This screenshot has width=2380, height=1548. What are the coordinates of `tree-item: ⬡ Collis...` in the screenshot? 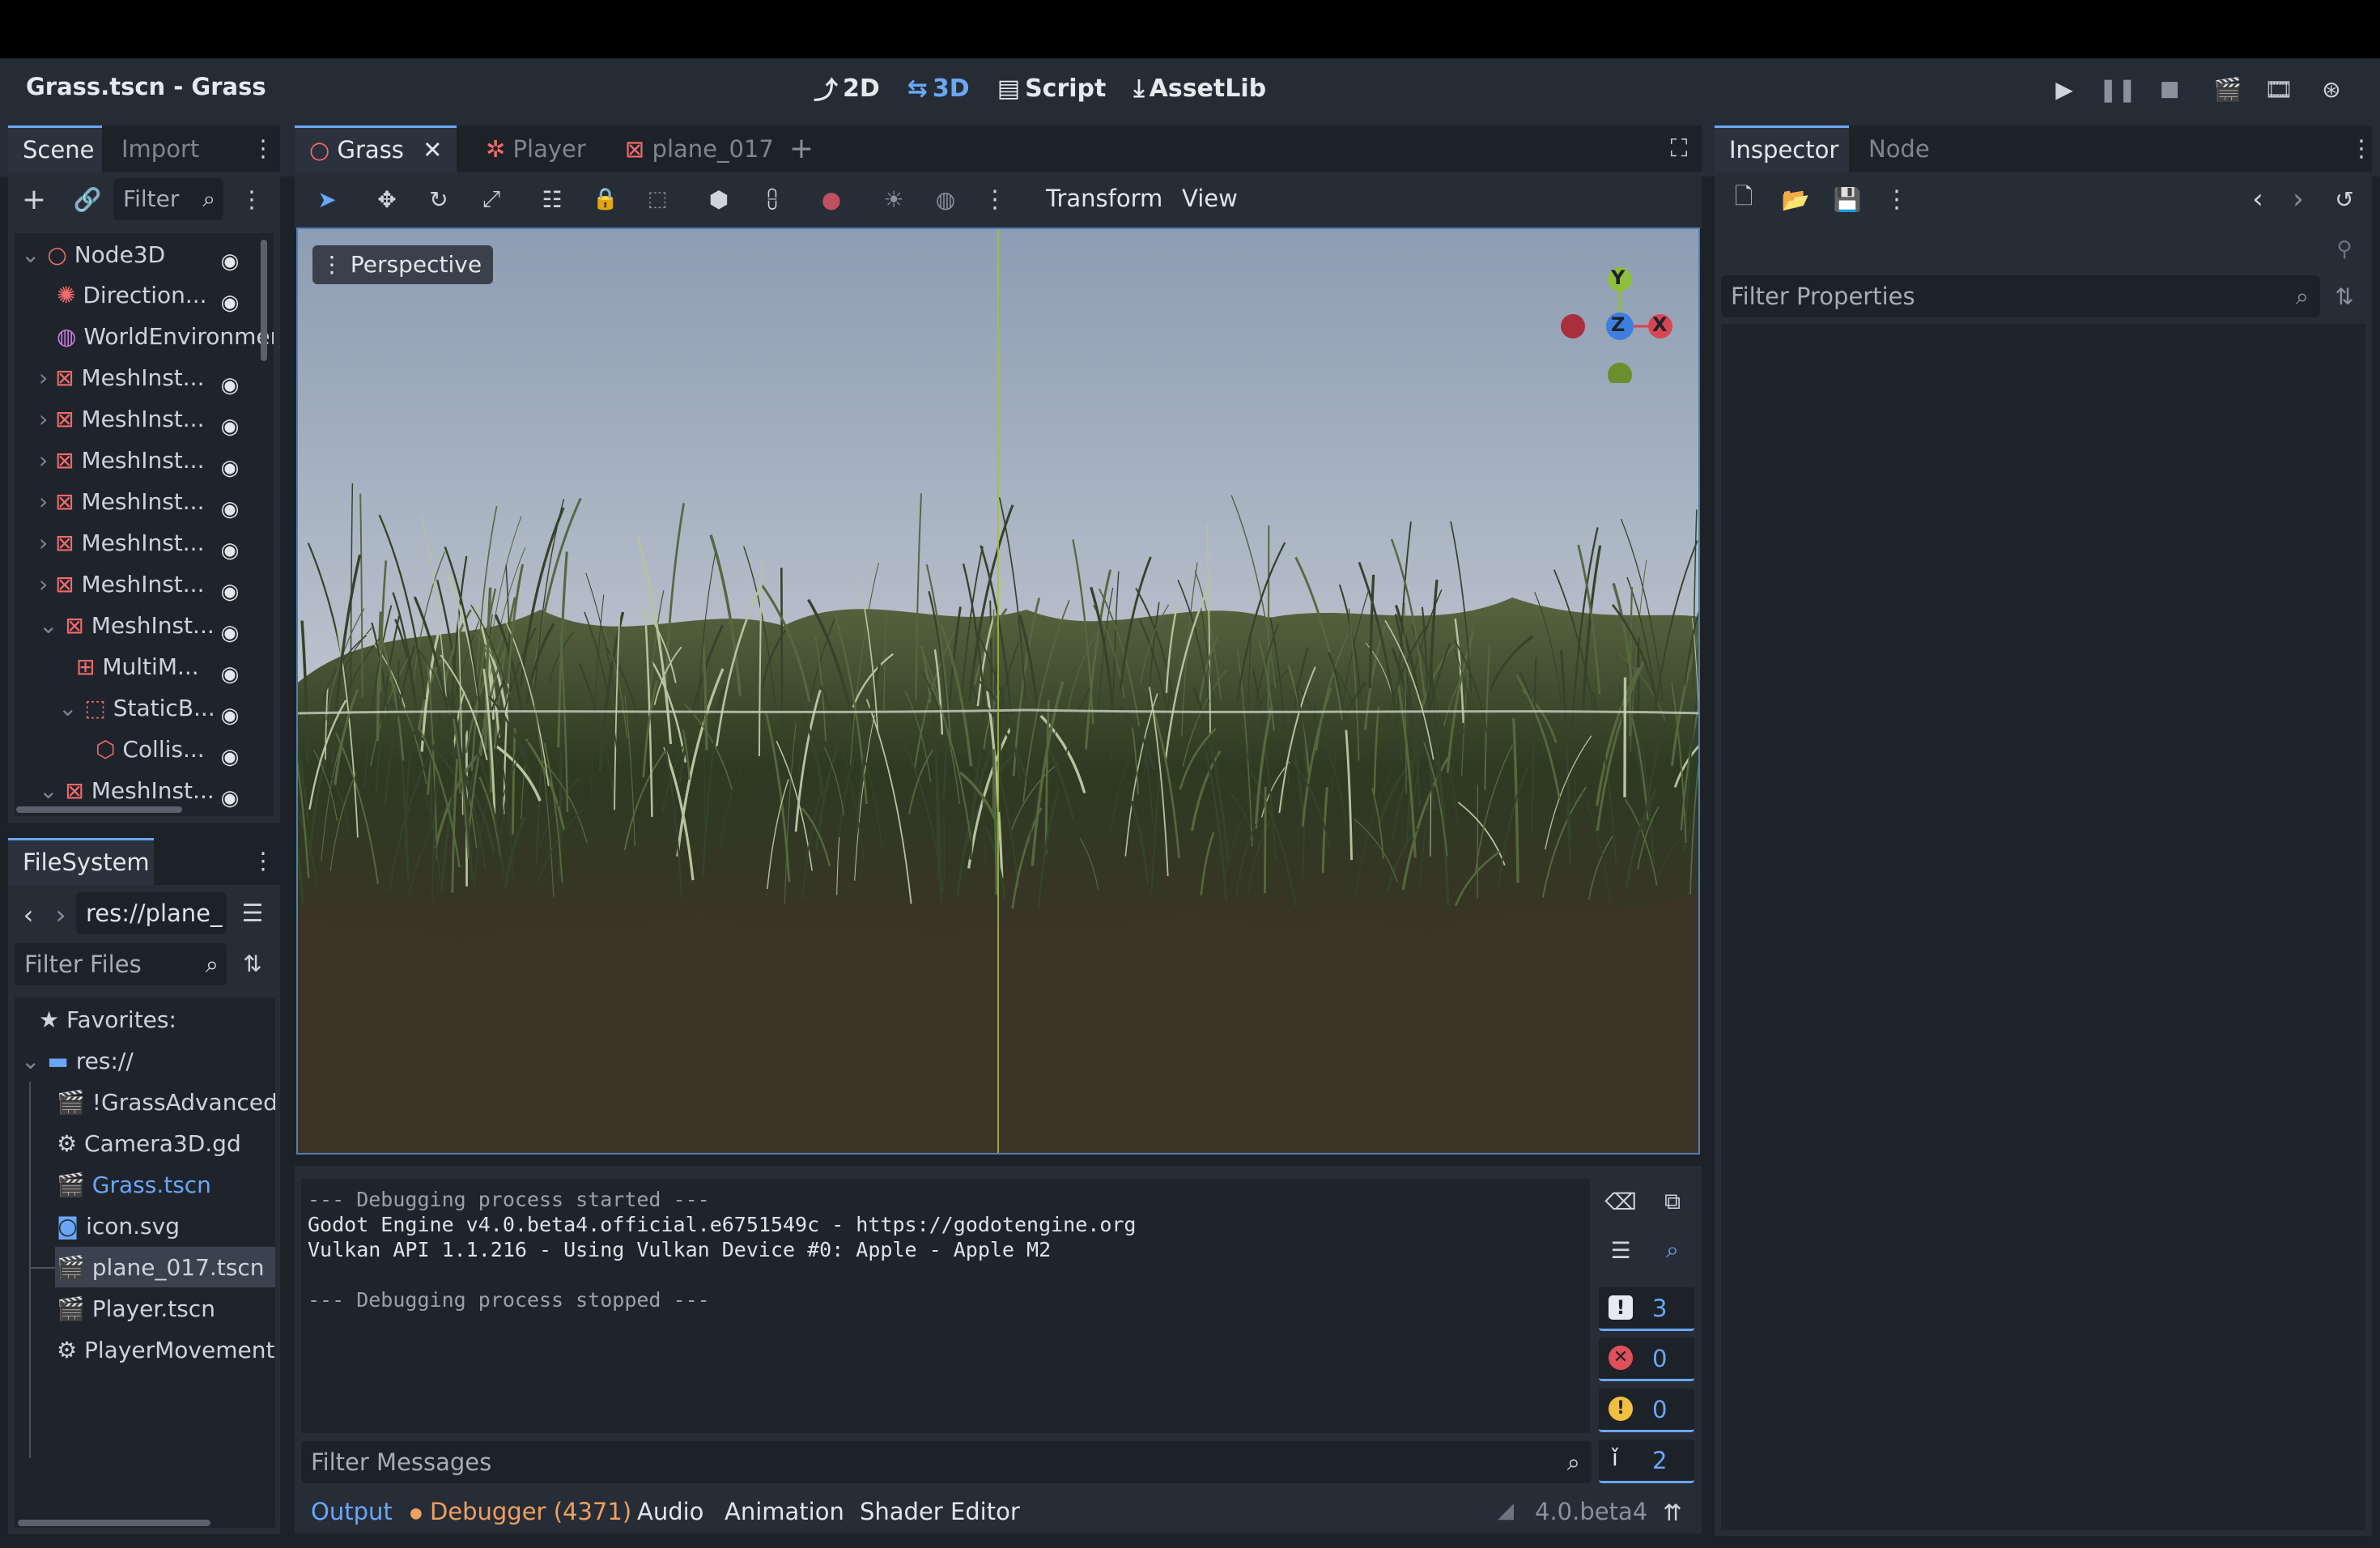 It's located at (150, 750).